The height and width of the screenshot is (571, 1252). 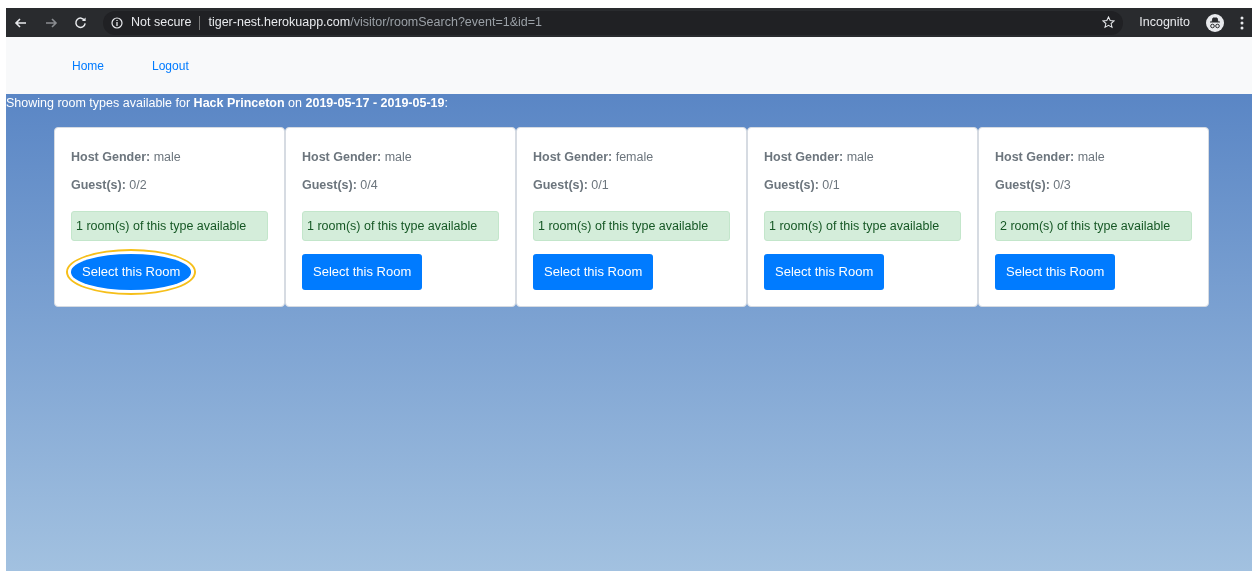 What do you see at coordinates (594, 157) in the screenshot?
I see `host-gender-text: Host Gender: female` at bounding box center [594, 157].